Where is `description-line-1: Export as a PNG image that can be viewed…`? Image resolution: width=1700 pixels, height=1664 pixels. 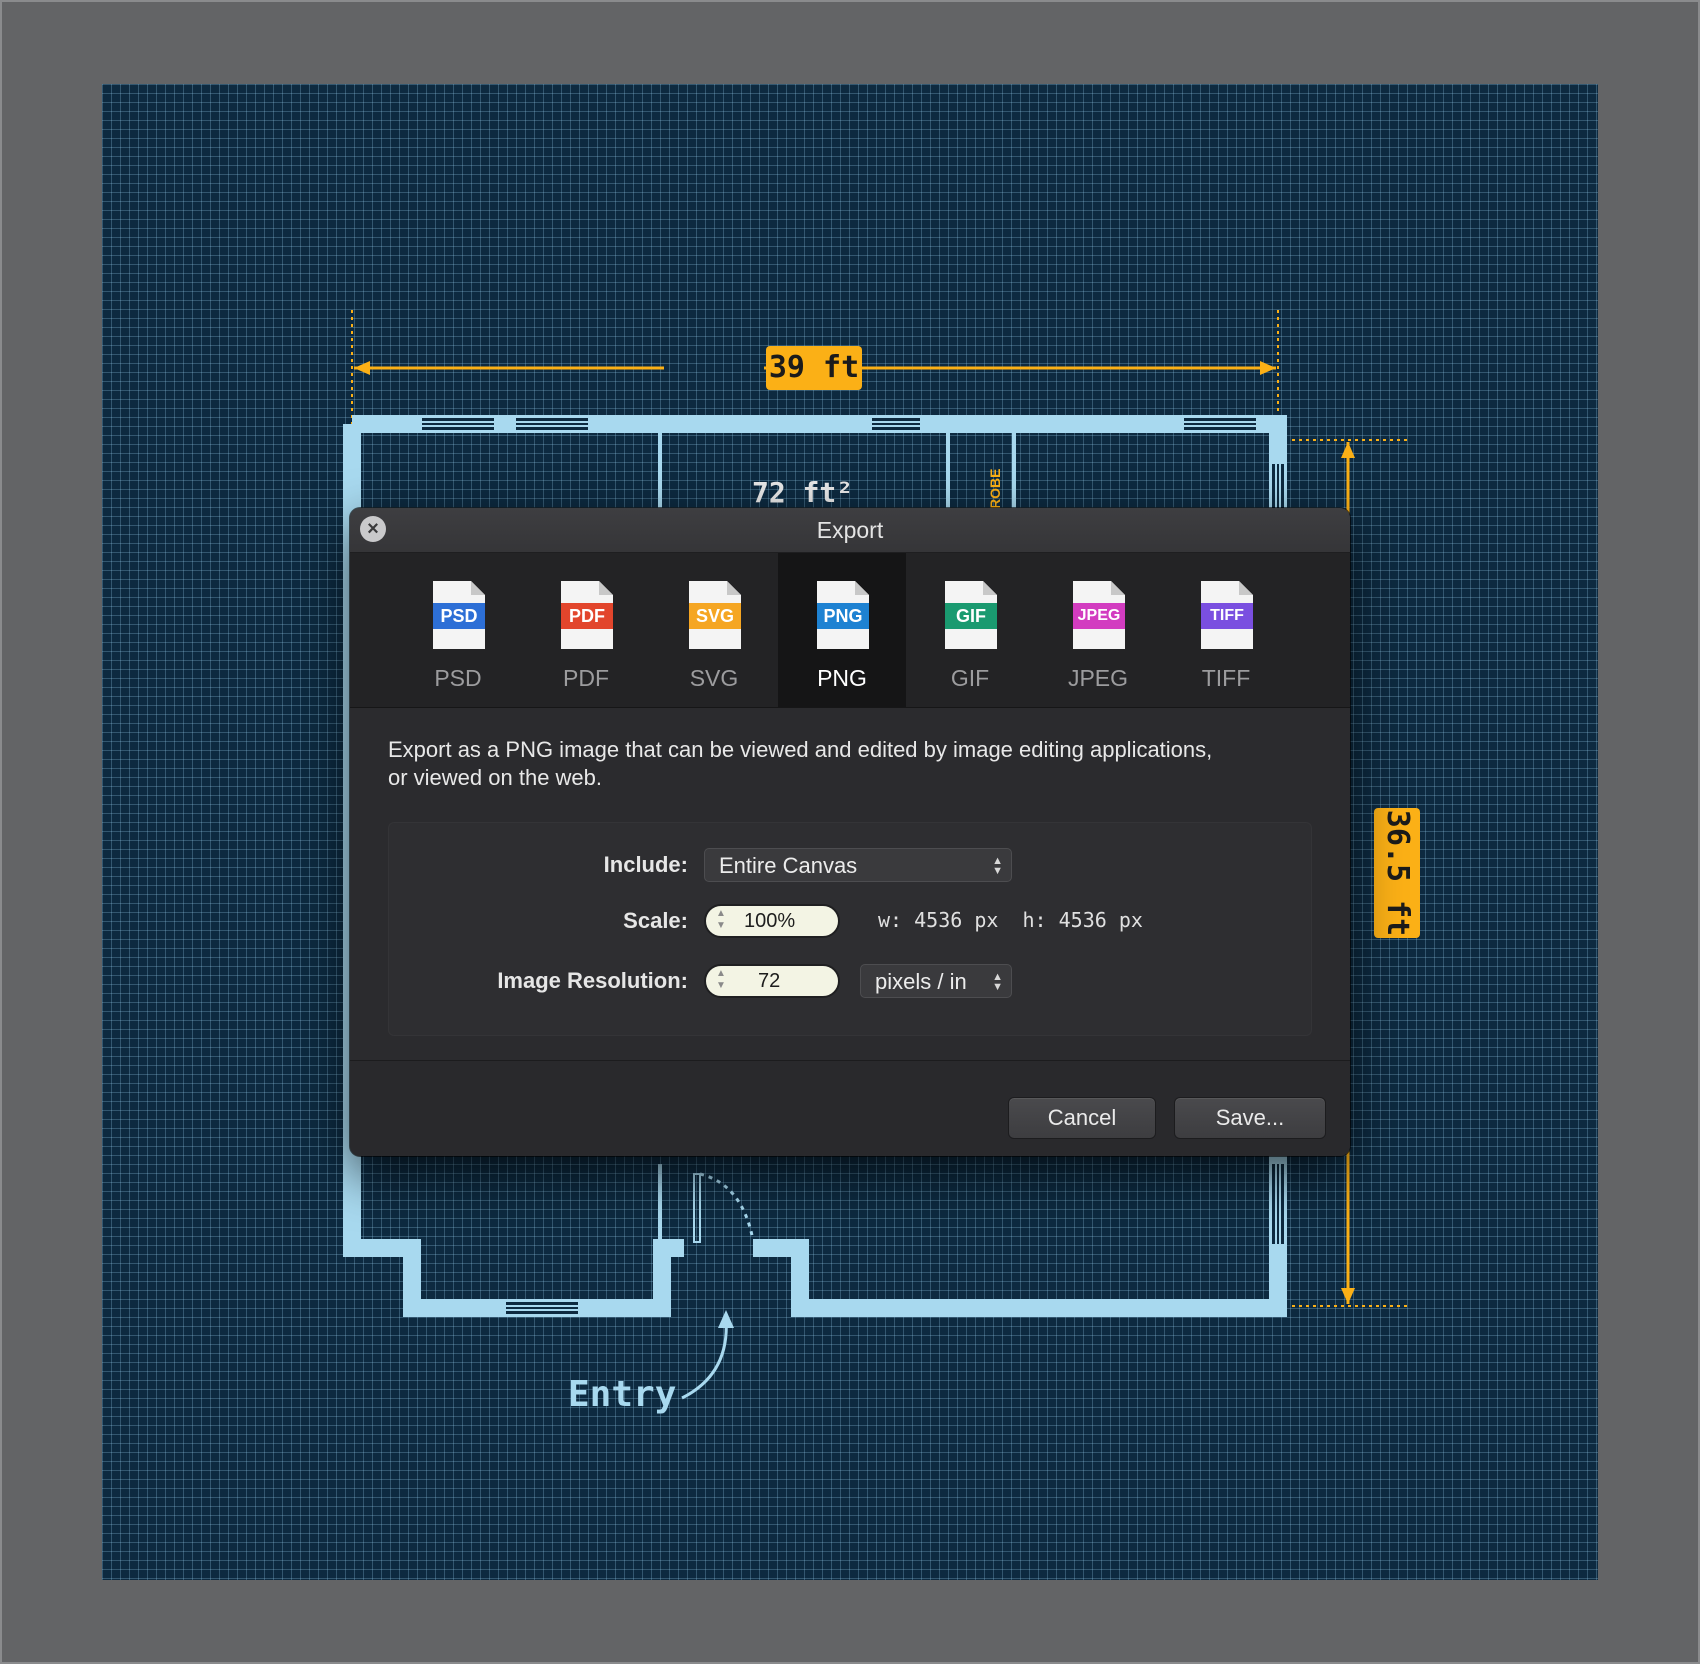
description-line-1: Export as a PNG image that can be viewed… is located at coordinates (800, 749).